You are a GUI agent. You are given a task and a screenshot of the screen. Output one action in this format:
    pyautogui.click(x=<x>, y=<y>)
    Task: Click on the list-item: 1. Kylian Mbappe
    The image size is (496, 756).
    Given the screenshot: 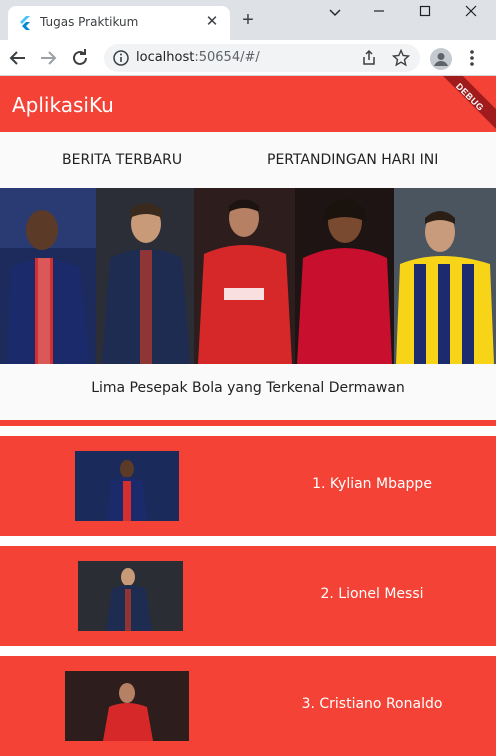 What is the action you would take?
    pyautogui.click(x=248, y=486)
    